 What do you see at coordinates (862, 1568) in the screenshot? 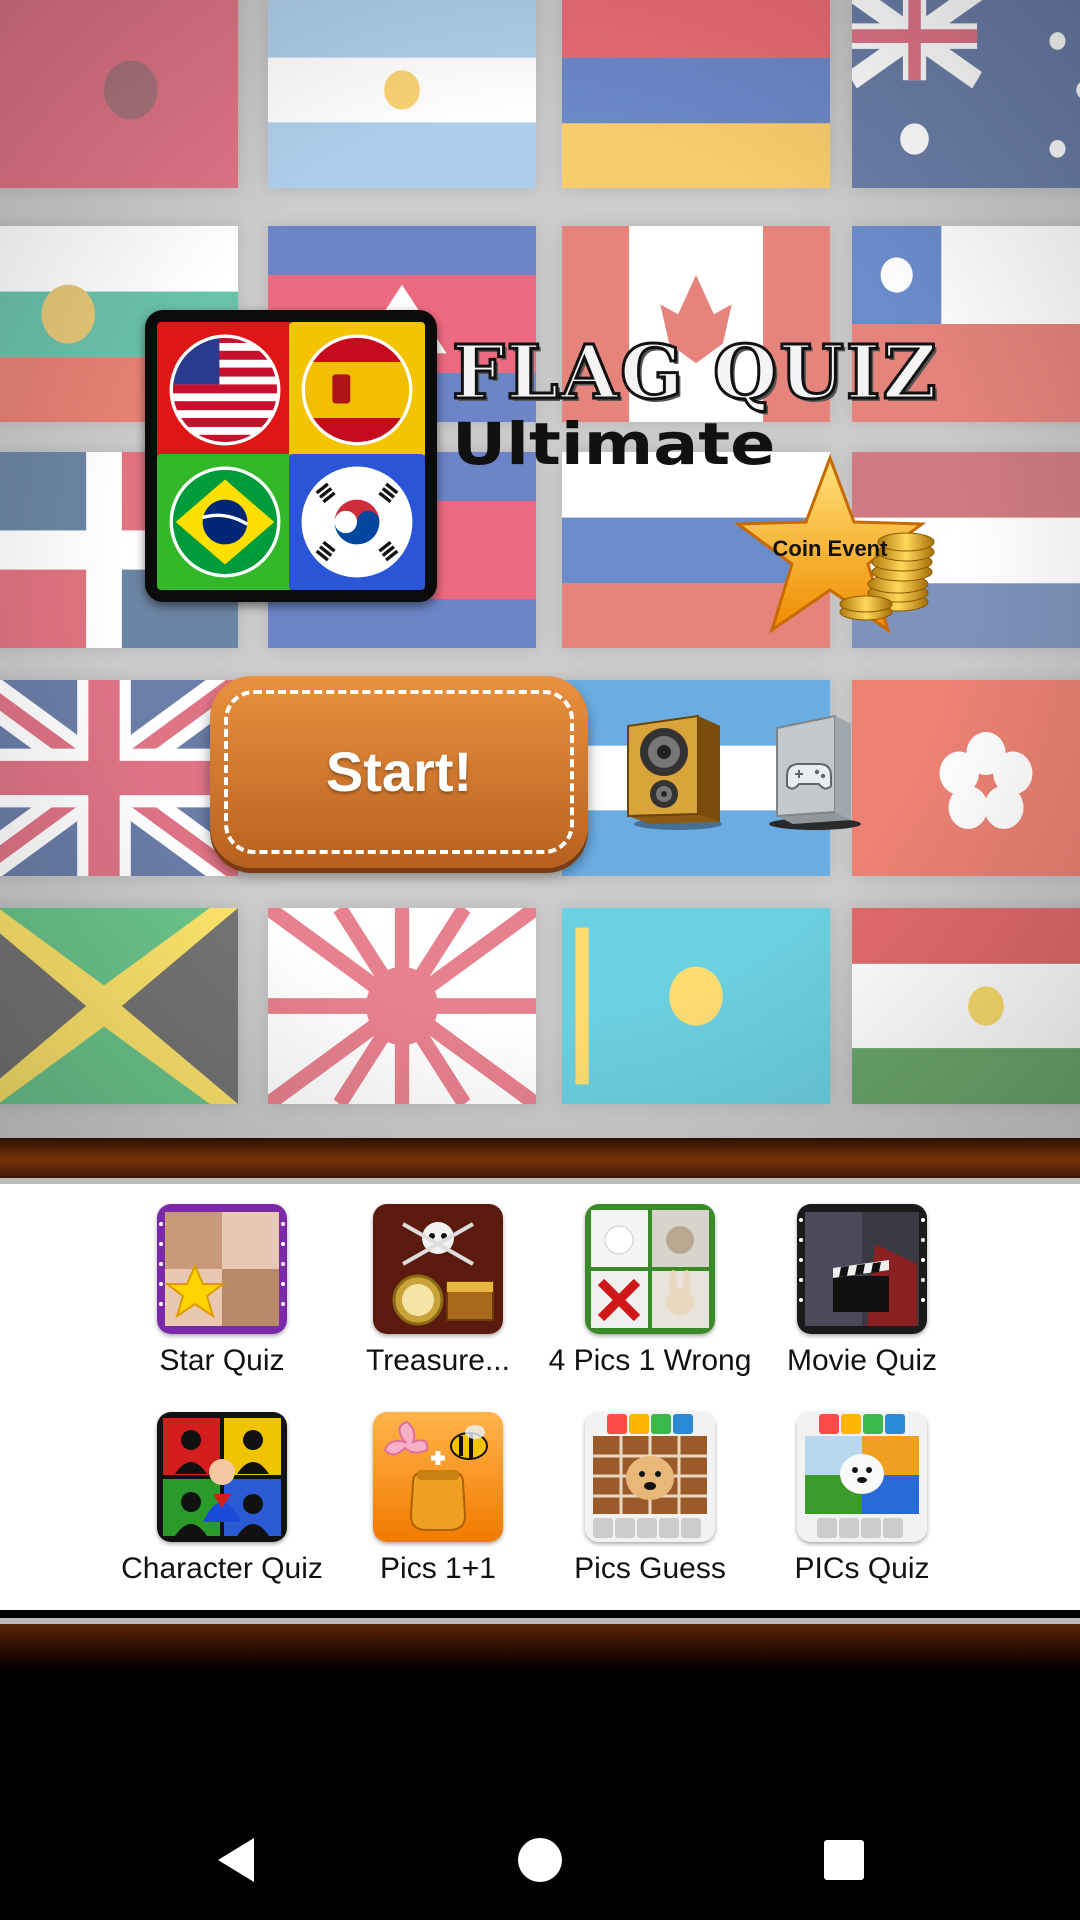
I see `app-label: PICs Quiz` at bounding box center [862, 1568].